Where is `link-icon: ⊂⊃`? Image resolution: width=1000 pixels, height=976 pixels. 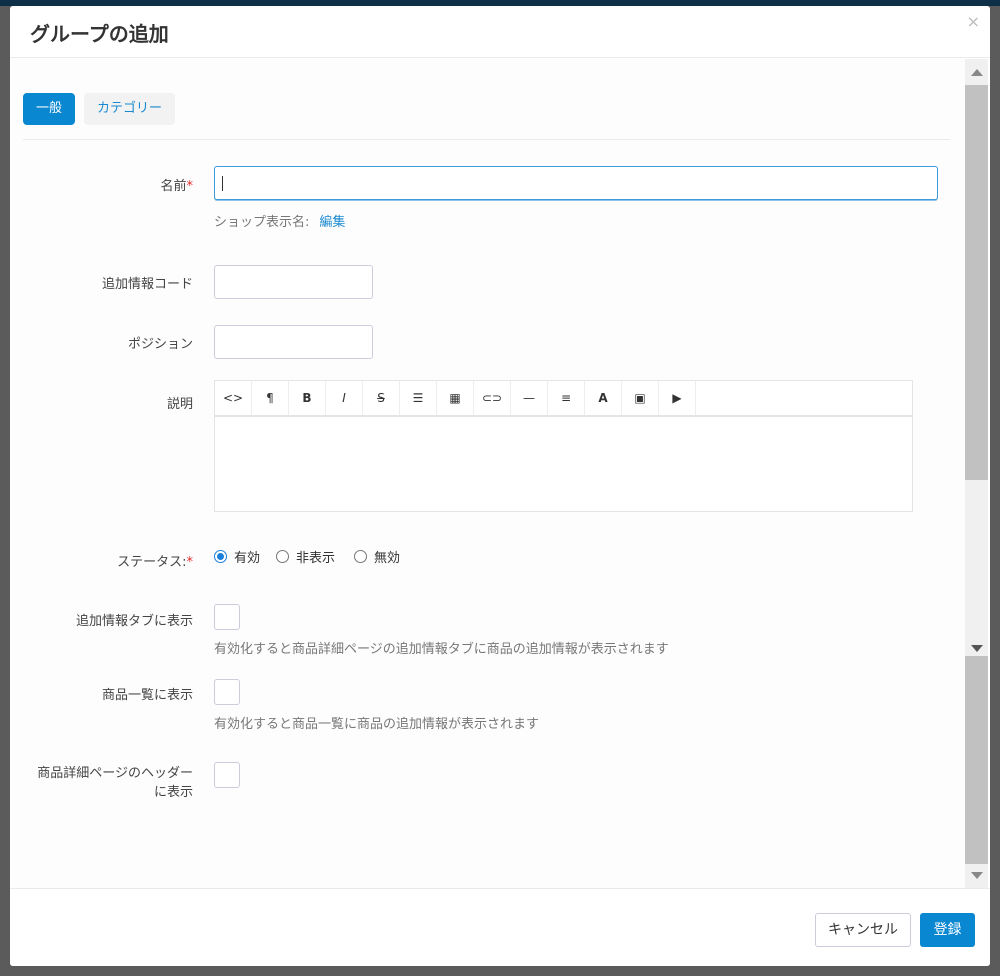 link-icon: ⊂⊃ is located at coordinates (492, 398).